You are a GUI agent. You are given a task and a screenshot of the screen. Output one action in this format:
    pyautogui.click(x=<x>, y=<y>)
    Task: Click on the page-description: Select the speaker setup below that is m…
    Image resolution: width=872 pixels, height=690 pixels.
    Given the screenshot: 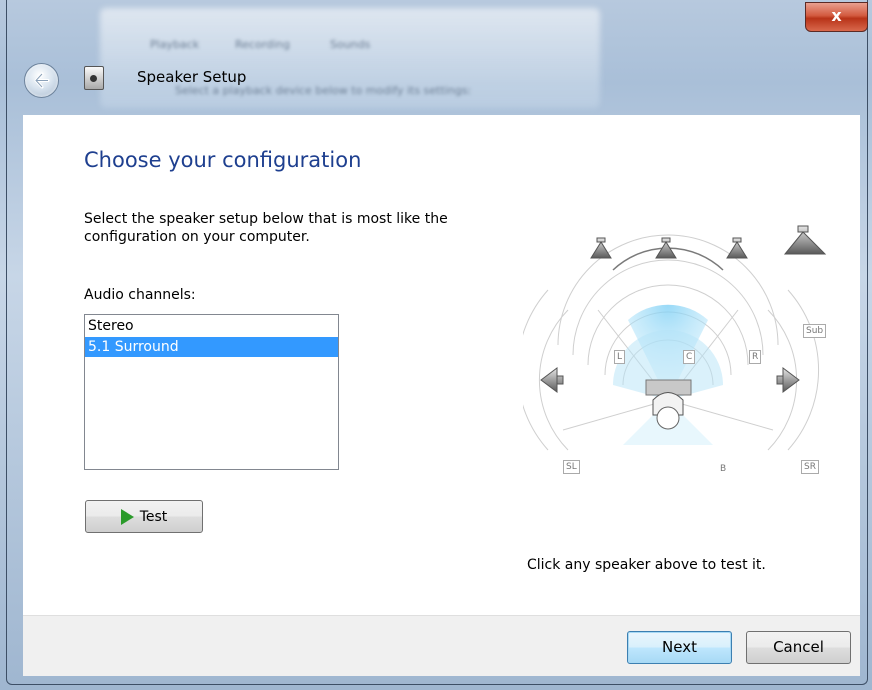 What is the action you would take?
    pyautogui.click(x=266, y=228)
    